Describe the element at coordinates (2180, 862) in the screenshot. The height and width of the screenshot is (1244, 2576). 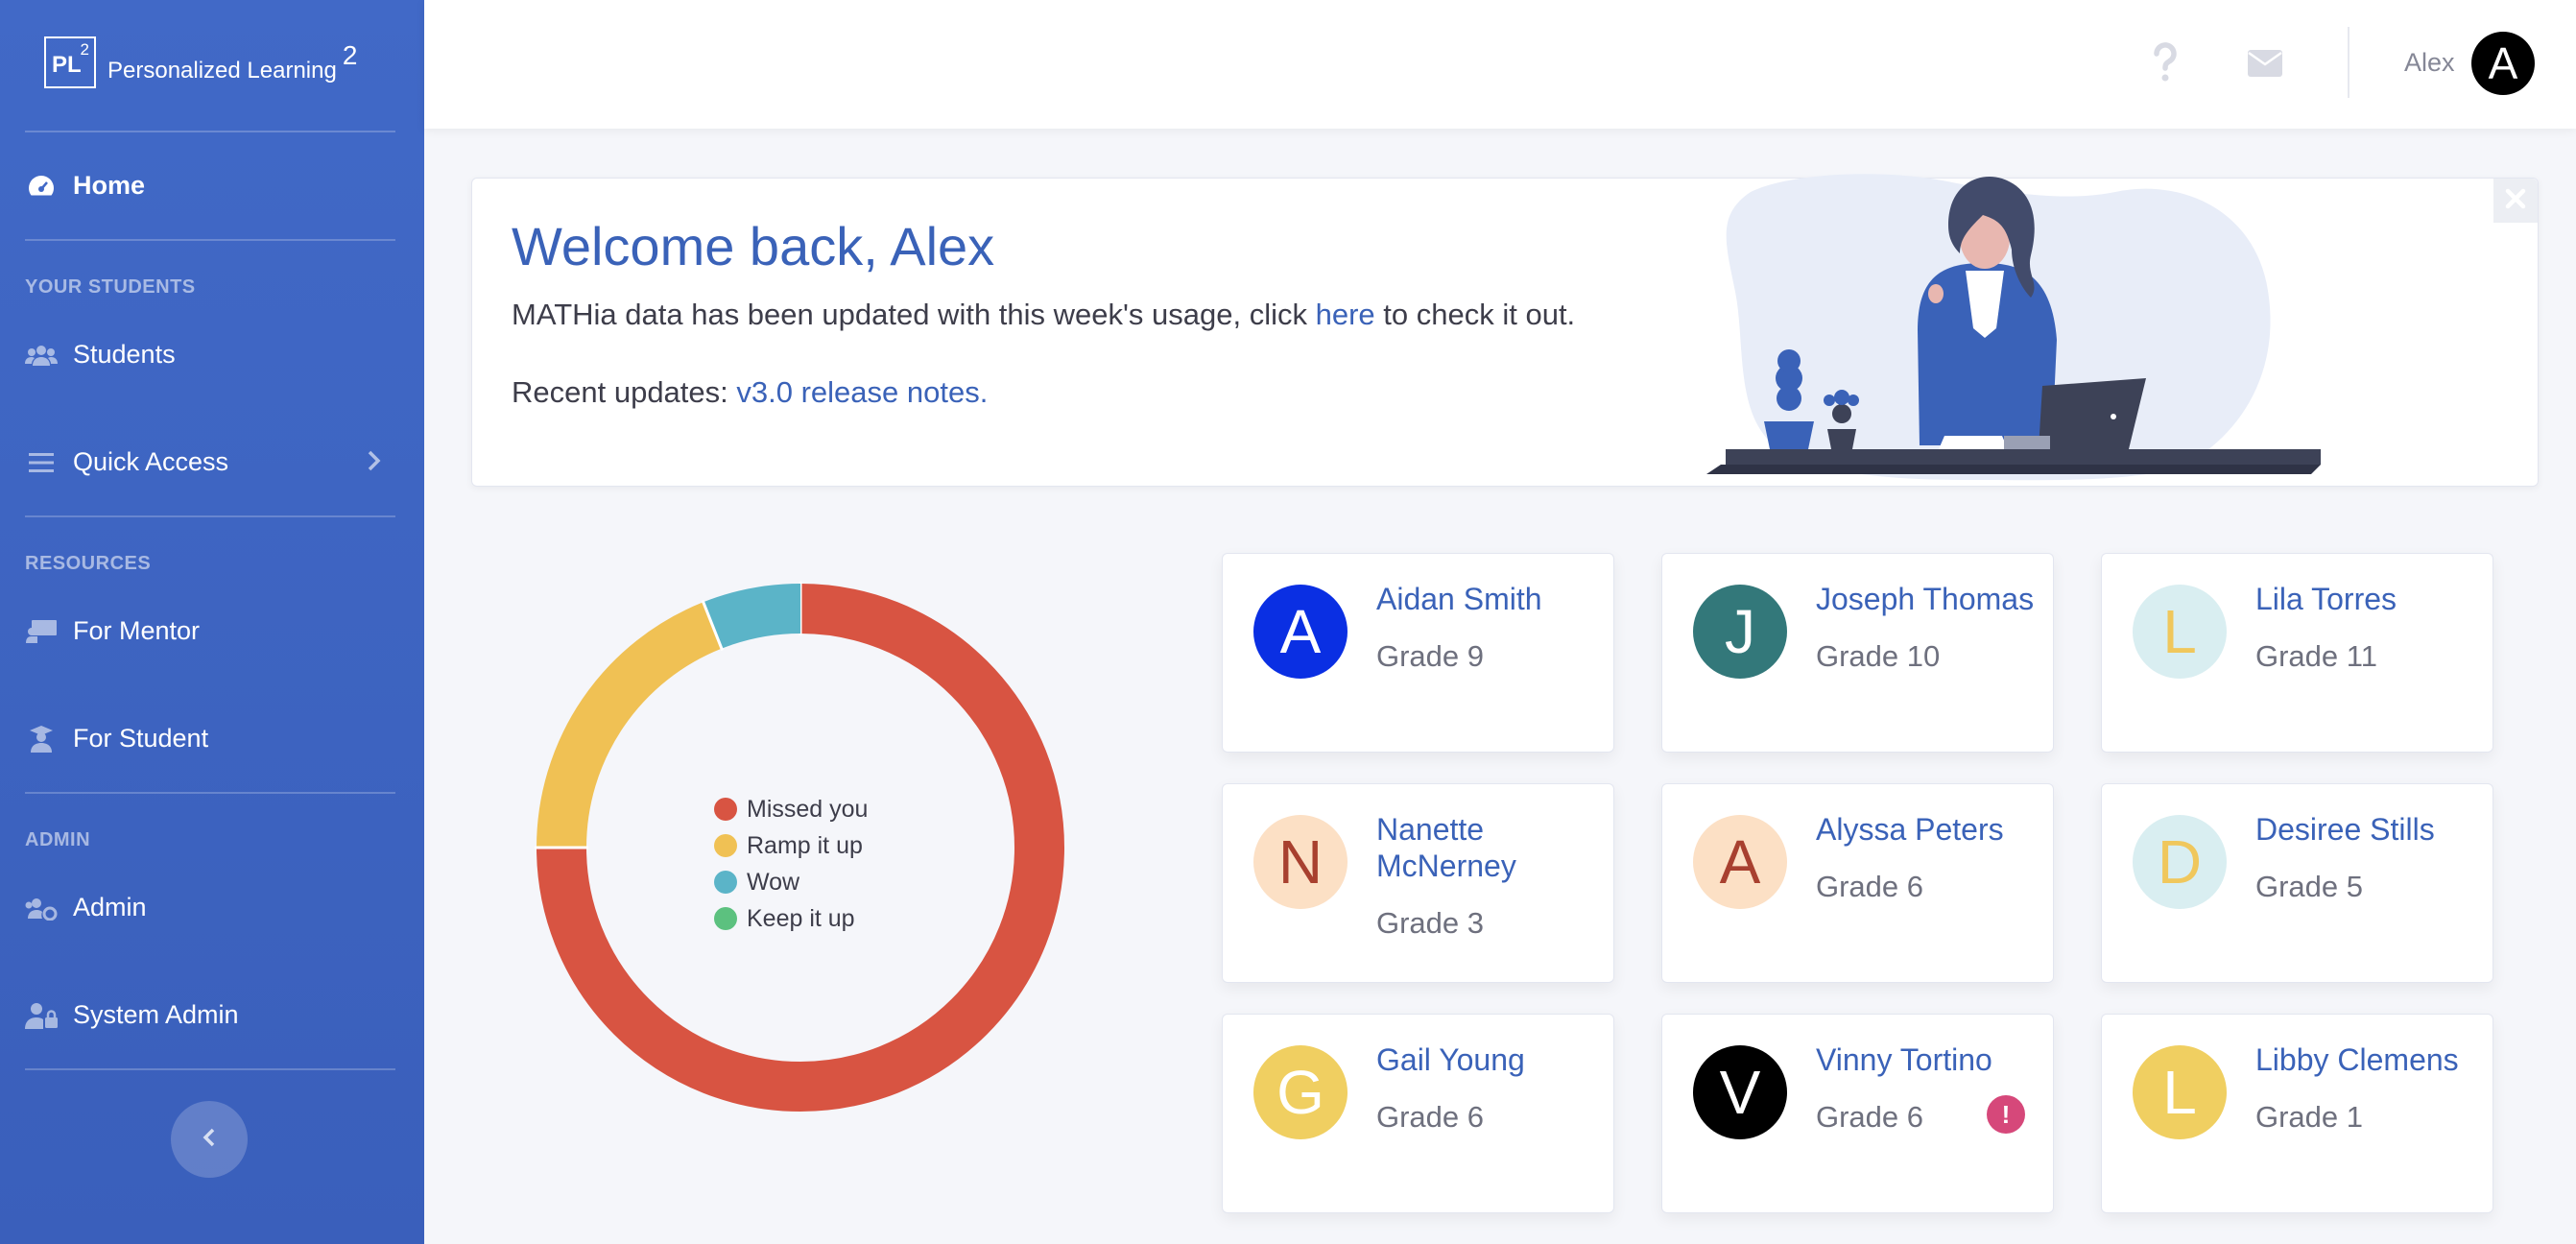
I see `student-avatar: D` at that location.